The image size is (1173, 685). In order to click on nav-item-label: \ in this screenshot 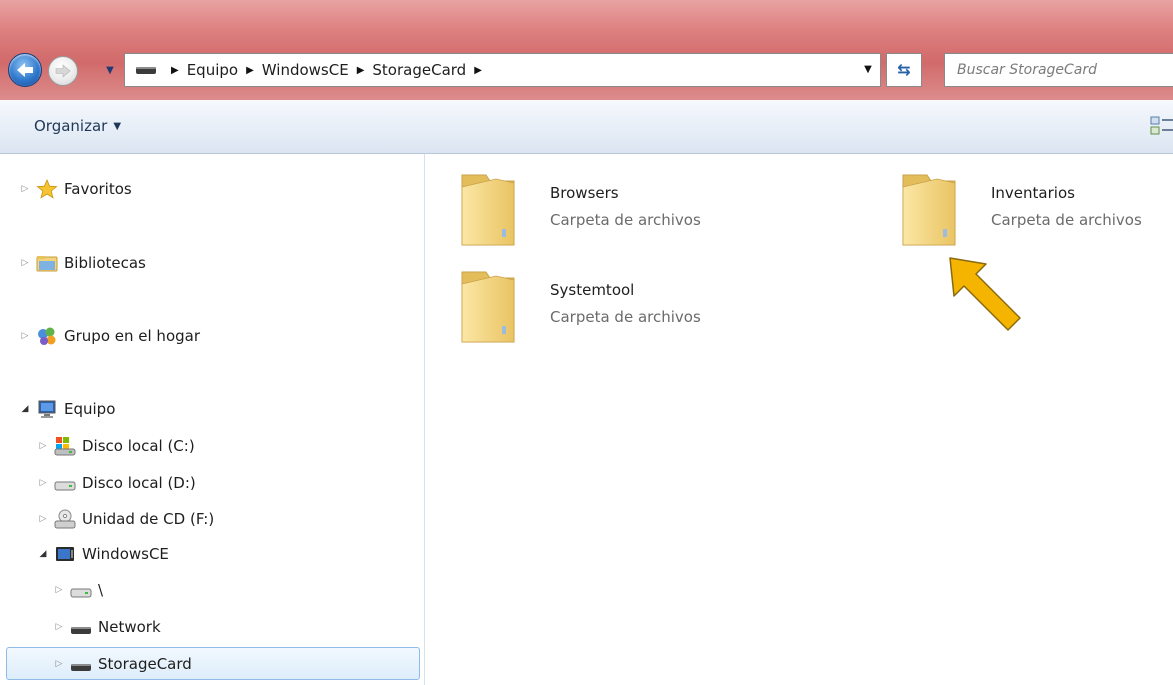, I will do `click(101, 590)`.